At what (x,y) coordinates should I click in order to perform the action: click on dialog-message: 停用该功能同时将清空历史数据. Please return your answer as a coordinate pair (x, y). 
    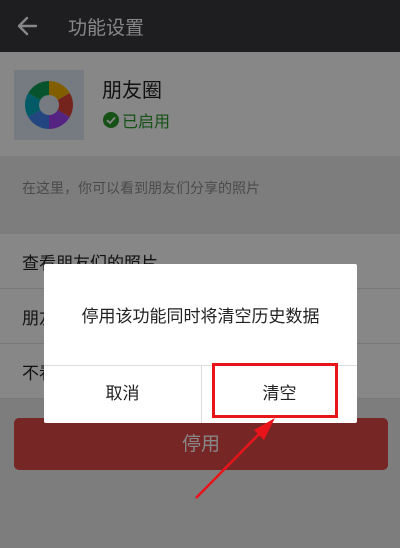
    Looking at the image, I should click on (200, 317).